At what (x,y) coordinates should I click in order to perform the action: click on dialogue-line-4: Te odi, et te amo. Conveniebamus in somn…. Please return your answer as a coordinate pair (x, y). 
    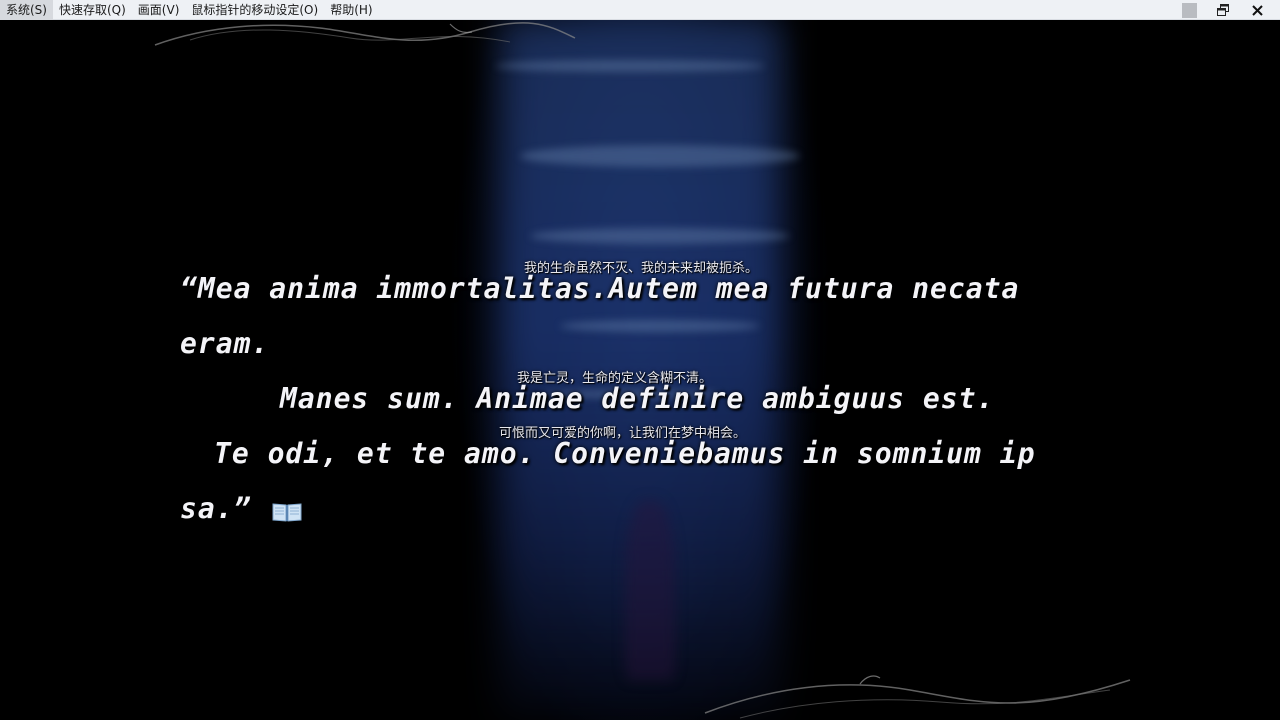
    Looking at the image, I should click on (625, 453).